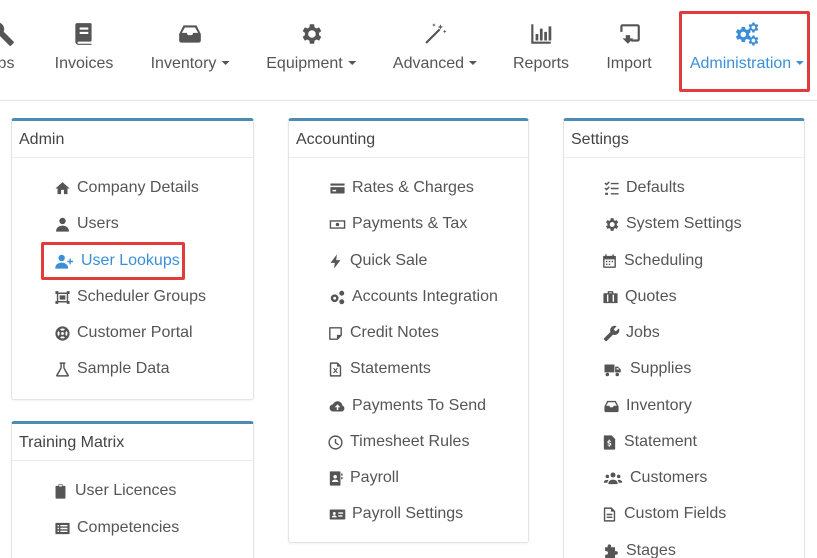  Describe the element at coordinates (435, 34) in the screenshot. I see `magic-wand-icon` at that location.